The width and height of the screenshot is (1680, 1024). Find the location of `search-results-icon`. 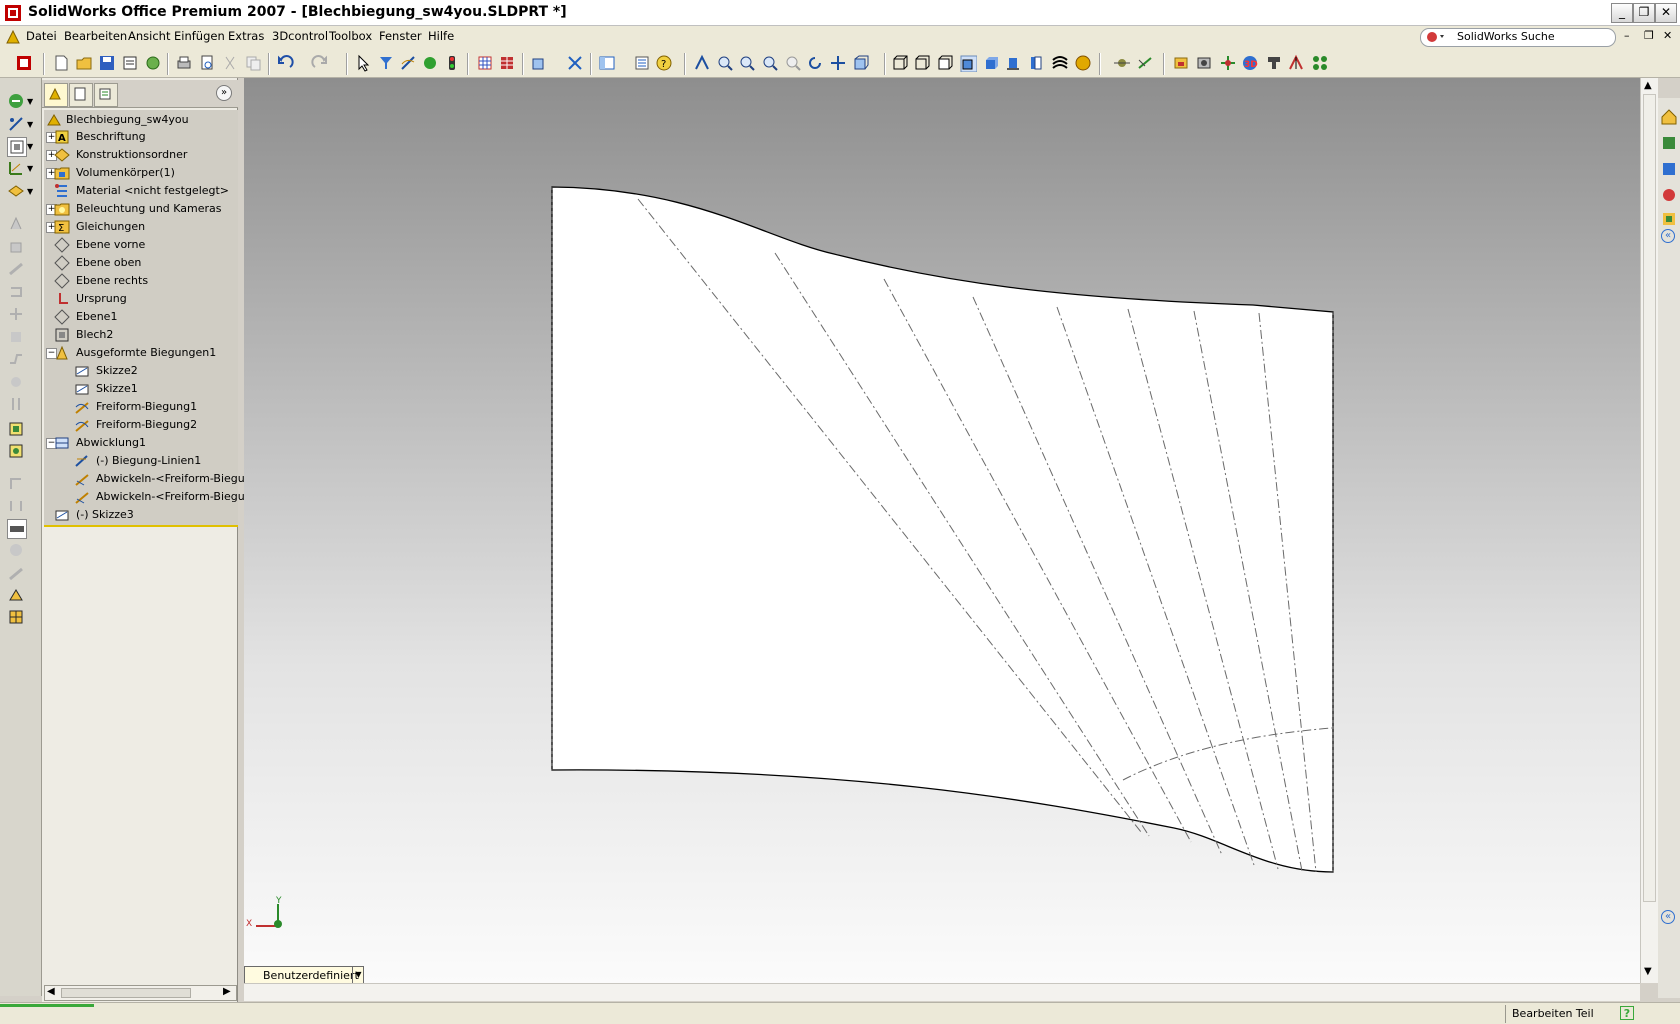

search-results-icon is located at coordinates (1669, 195).